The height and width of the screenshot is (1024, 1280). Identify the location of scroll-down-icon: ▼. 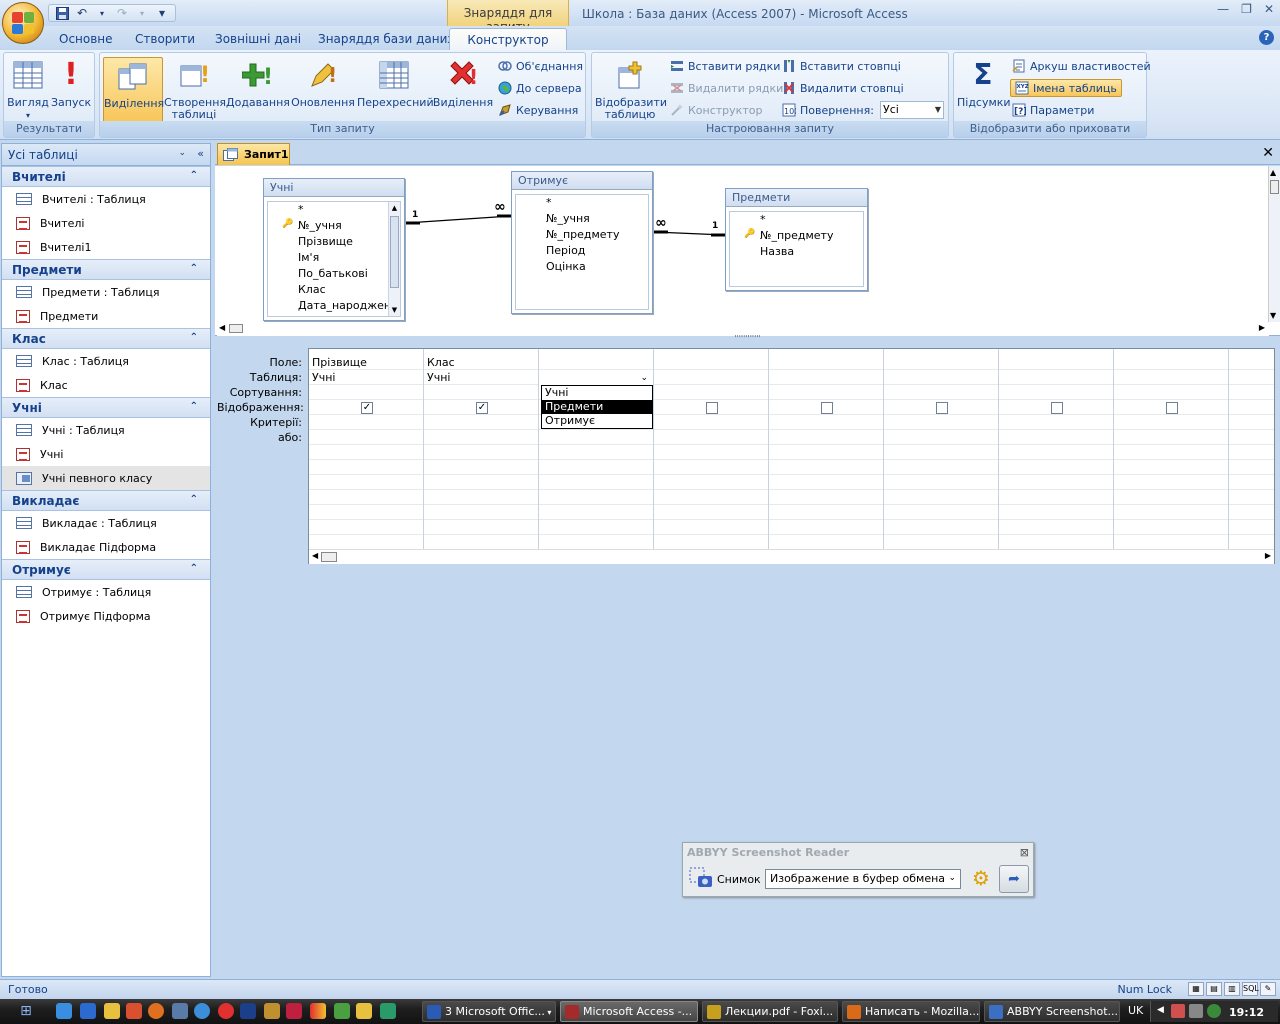
(394, 310).